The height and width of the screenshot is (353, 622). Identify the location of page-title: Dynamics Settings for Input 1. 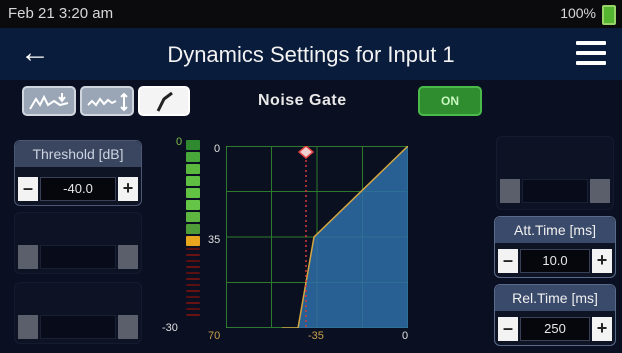
(311, 54).